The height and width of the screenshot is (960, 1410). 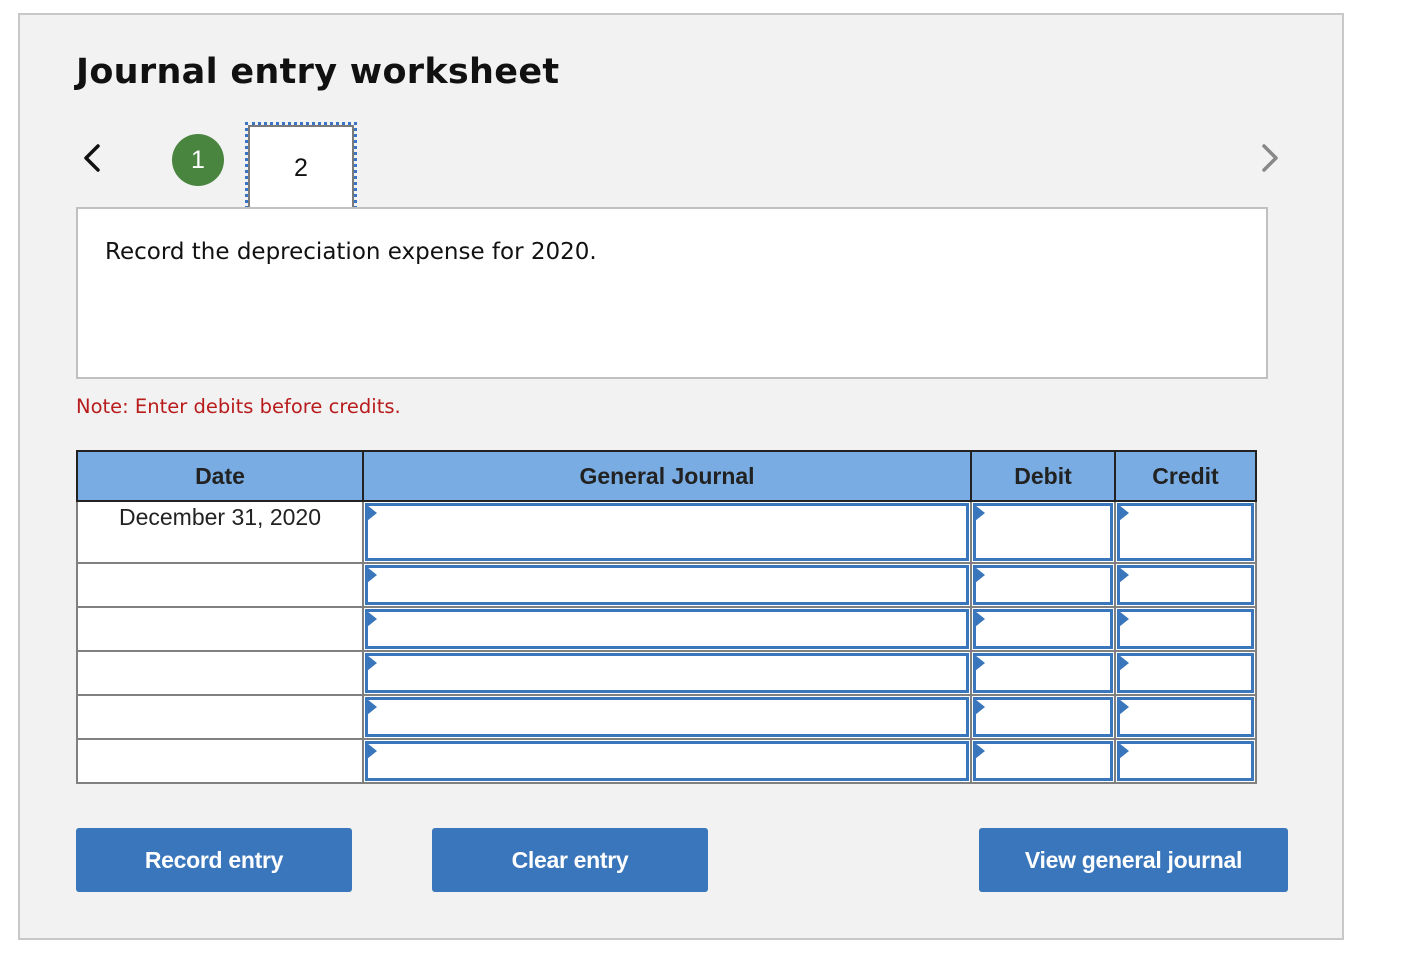 I want to click on header-general-journal: General Journal, so click(x=667, y=476).